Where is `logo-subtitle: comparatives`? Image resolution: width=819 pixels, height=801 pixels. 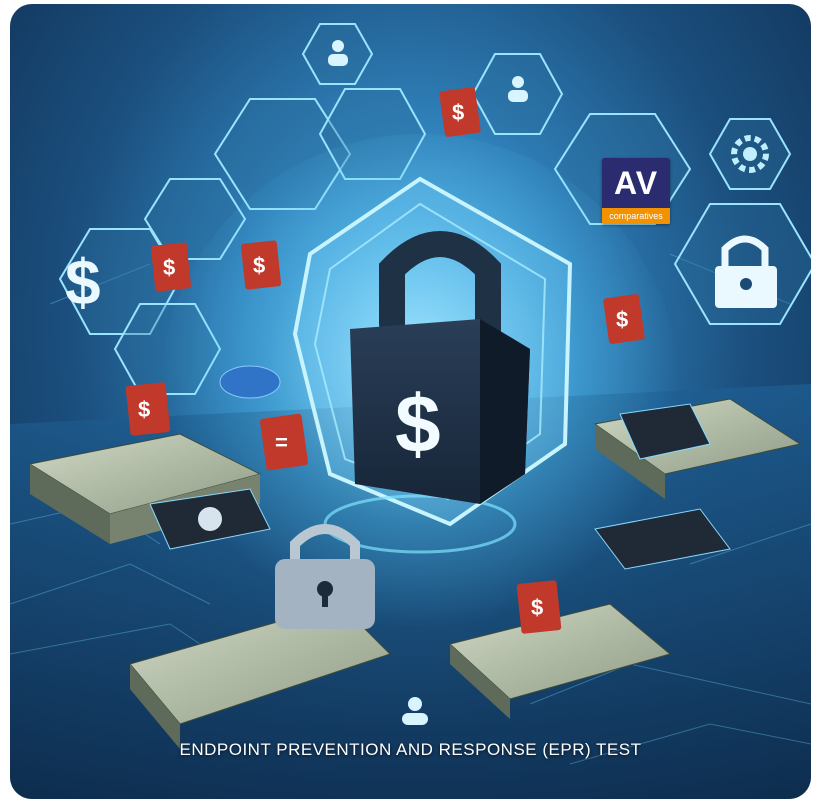 logo-subtitle: comparatives is located at coordinates (636, 216).